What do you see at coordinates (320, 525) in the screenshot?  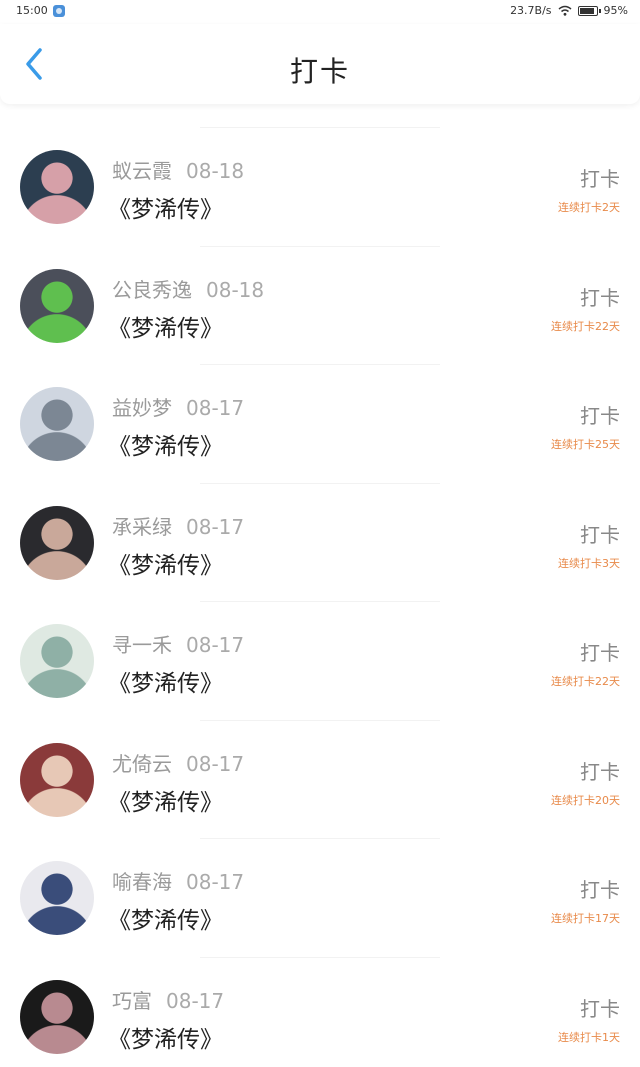 I see `checkin-row: 承采绿 08-17 《梦浠传》 打卡连续打卡3天` at bounding box center [320, 525].